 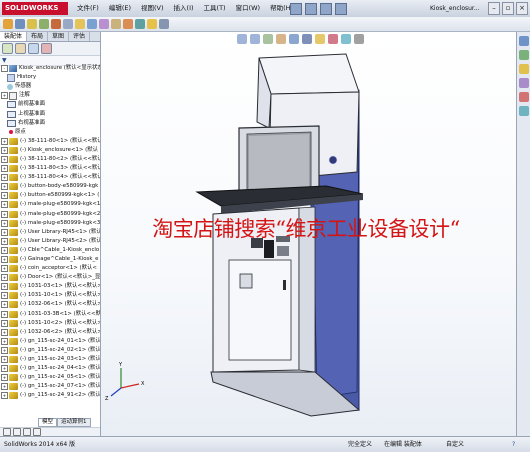 What do you see at coordinates (184, 8) in the screenshot?
I see `menu-insert: 插入(I)` at bounding box center [184, 8].